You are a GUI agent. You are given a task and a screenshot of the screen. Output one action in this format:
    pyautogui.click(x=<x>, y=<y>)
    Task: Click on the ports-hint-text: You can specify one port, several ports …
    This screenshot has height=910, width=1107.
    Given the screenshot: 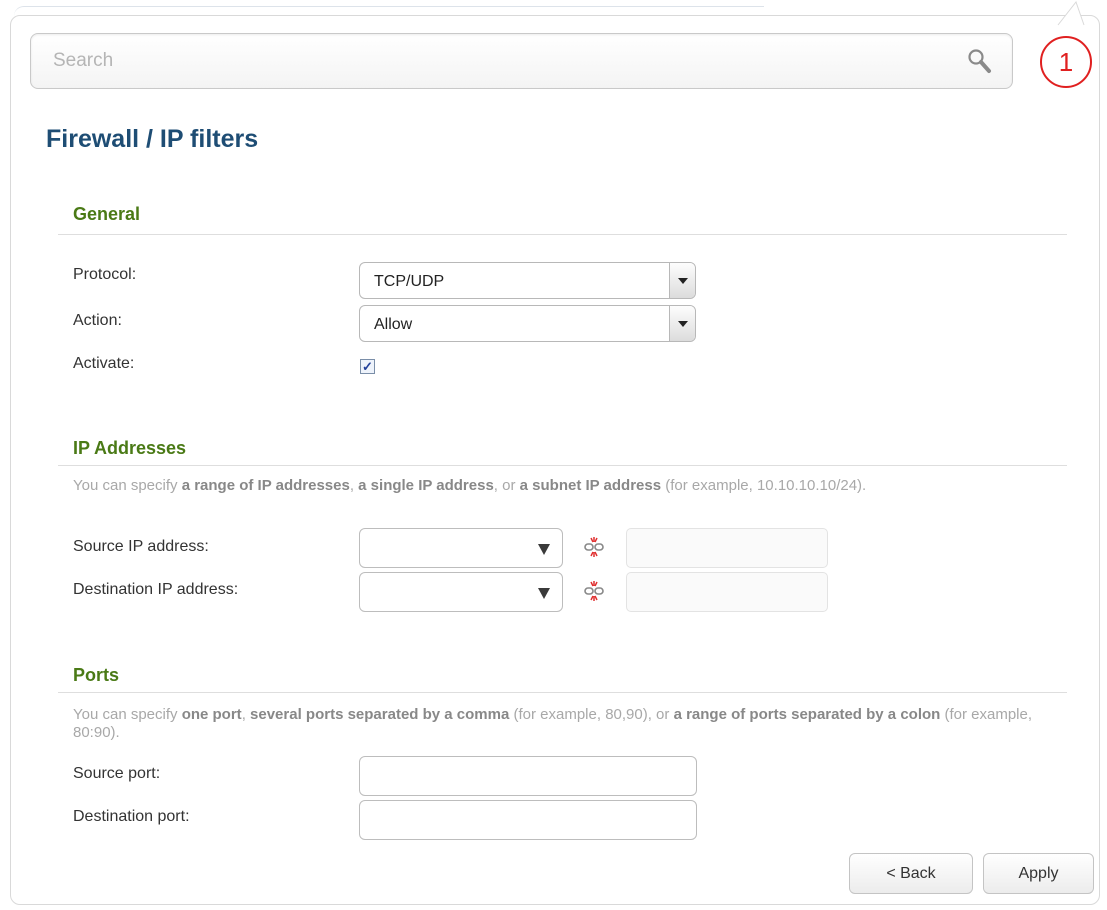 What is the action you would take?
    pyautogui.click(x=553, y=723)
    